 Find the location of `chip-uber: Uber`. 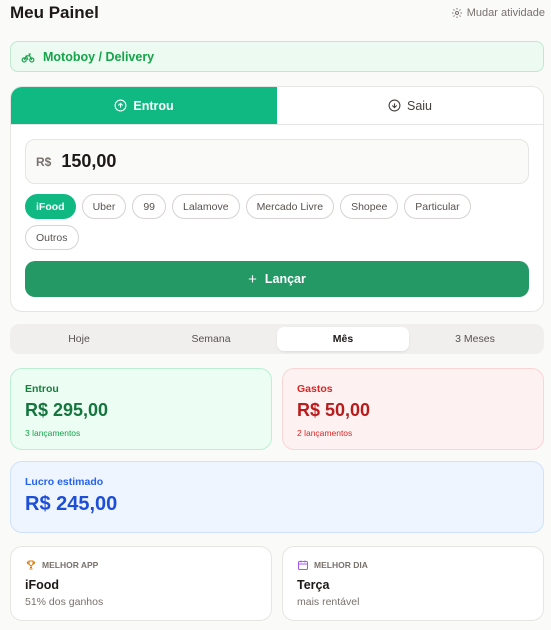

chip-uber: Uber is located at coordinates (104, 206).